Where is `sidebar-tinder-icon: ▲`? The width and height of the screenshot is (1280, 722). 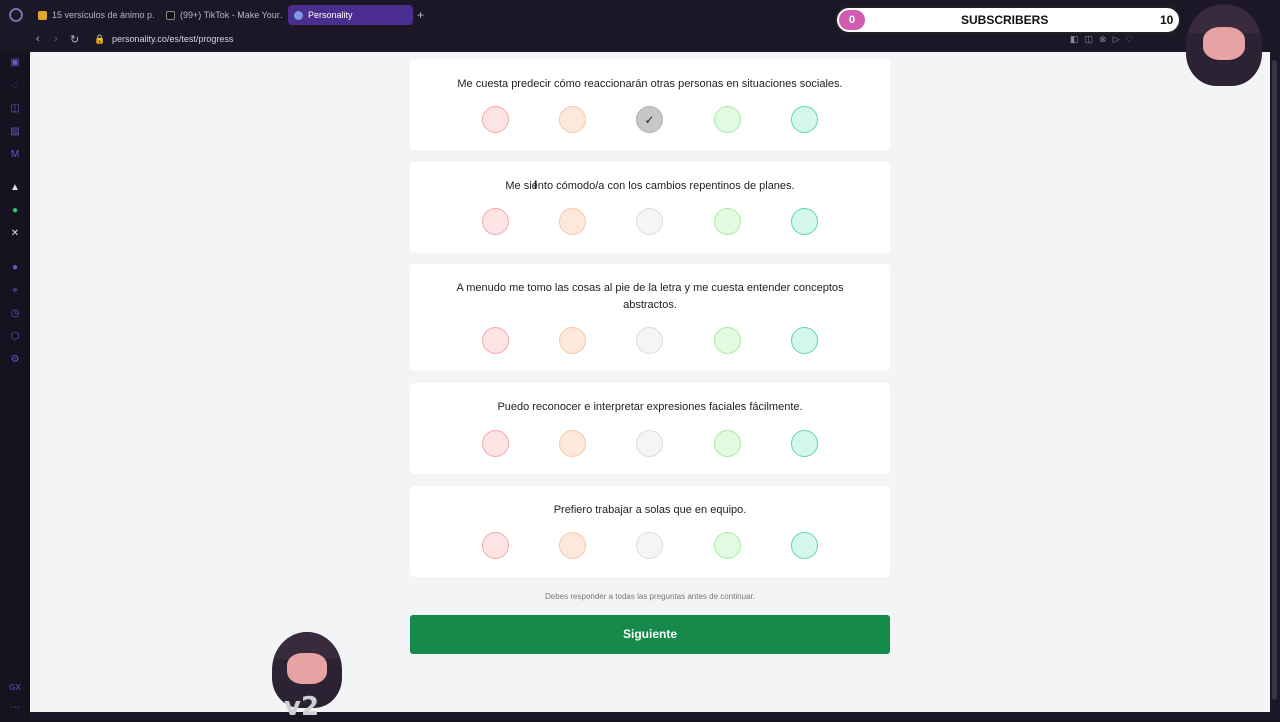 sidebar-tinder-icon: ▲ is located at coordinates (15, 188).